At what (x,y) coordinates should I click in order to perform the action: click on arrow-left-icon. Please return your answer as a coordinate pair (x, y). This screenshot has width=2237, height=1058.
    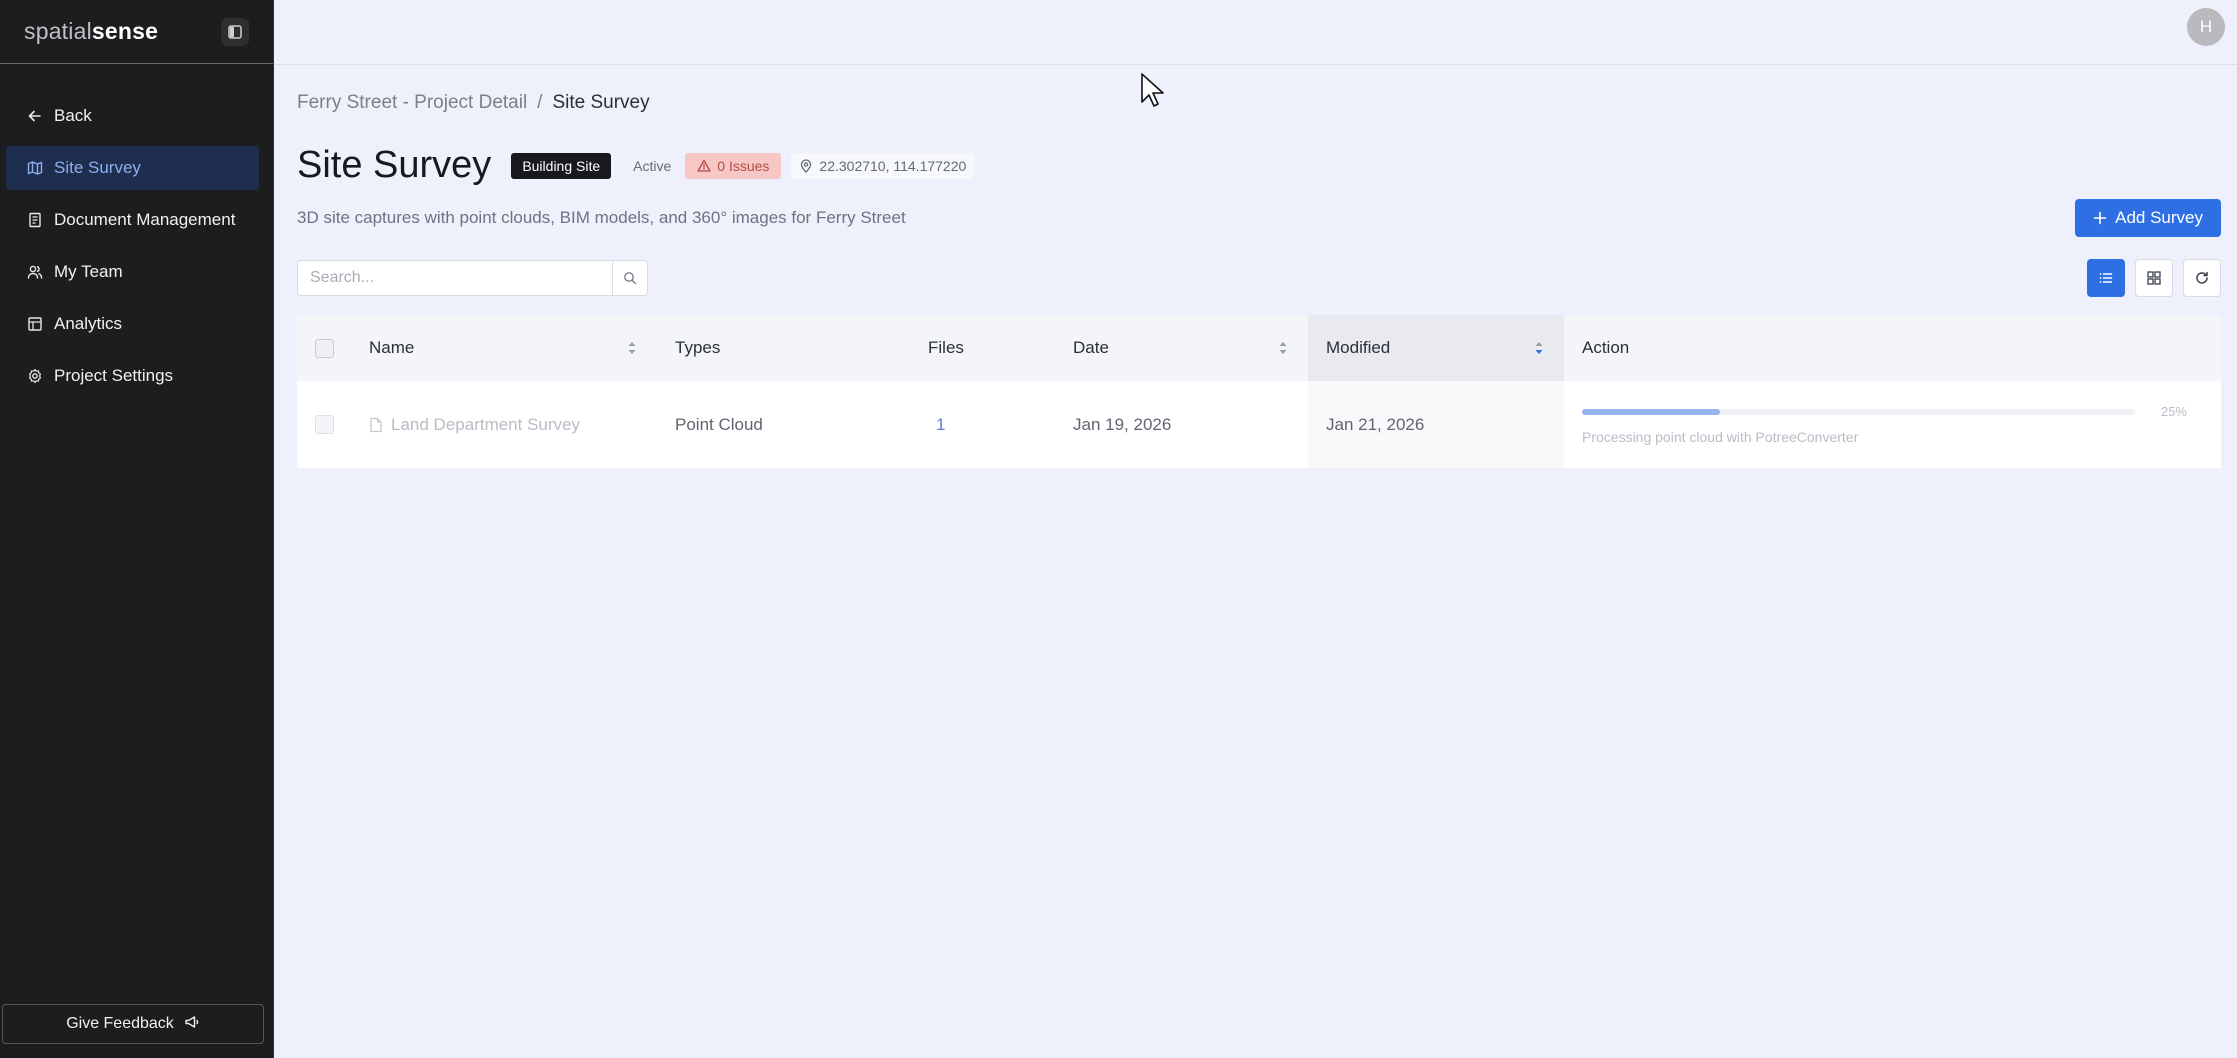
    Looking at the image, I should click on (35, 116).